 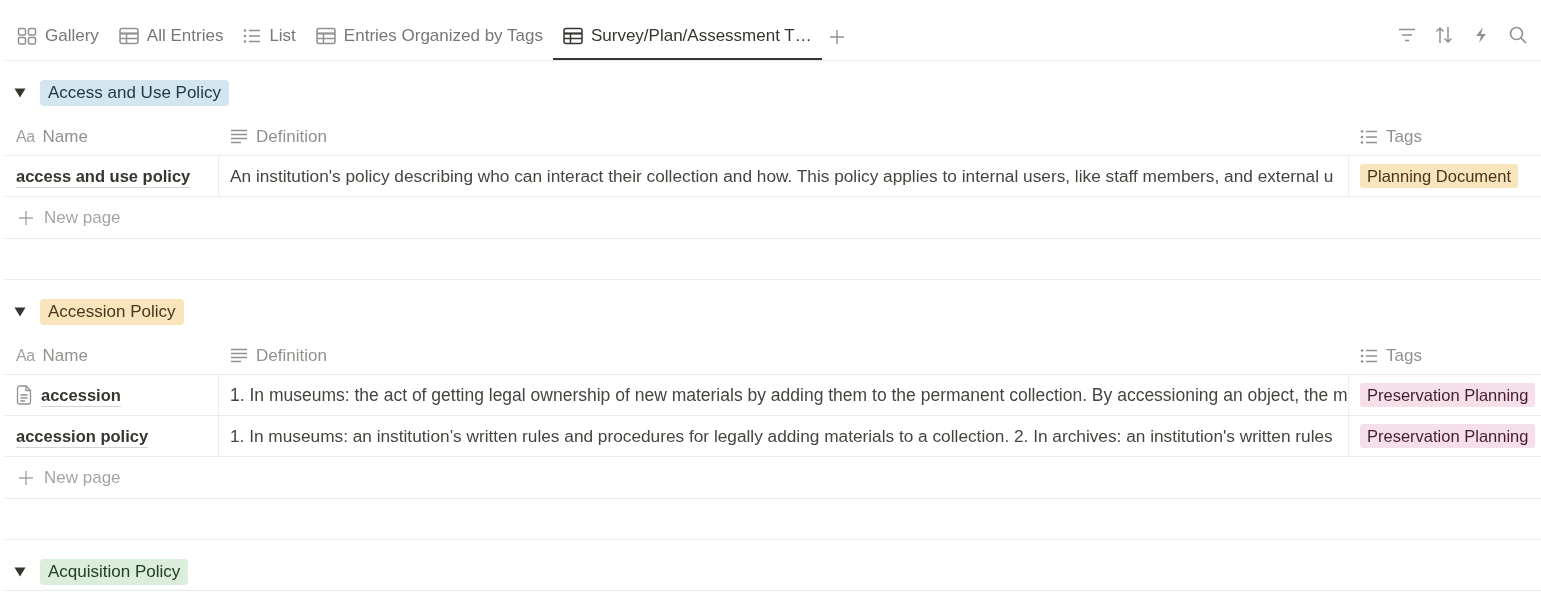 What do you see at coordinates (171, 37) in the screenshot?
I see `view-tab: All Entries` at bounding box center [171, 37].